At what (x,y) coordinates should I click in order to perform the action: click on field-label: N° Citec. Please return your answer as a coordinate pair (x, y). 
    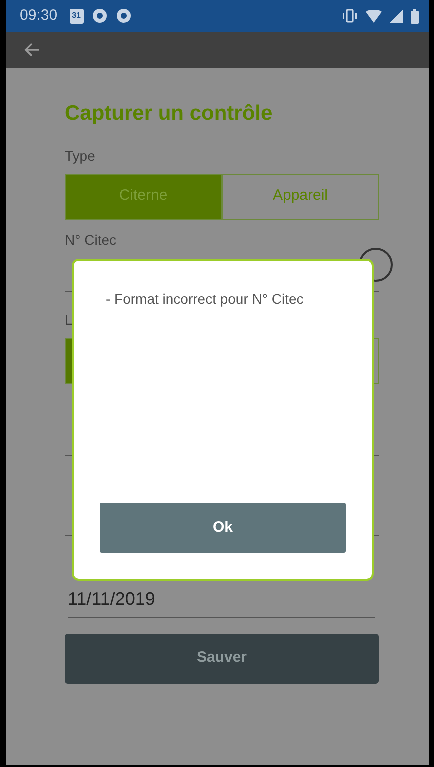
    Looking at the image, I should click on (91, 240).